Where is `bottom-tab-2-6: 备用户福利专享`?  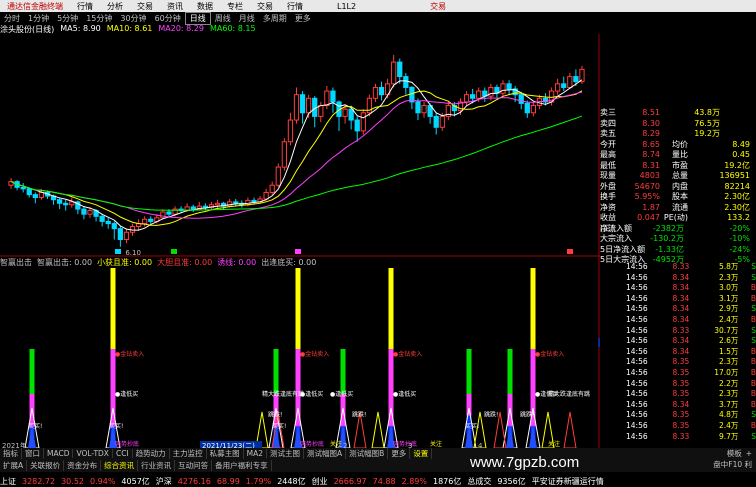 bottom-tab-2-6: 备用户福利专享 is located at coordinates (242, 465).